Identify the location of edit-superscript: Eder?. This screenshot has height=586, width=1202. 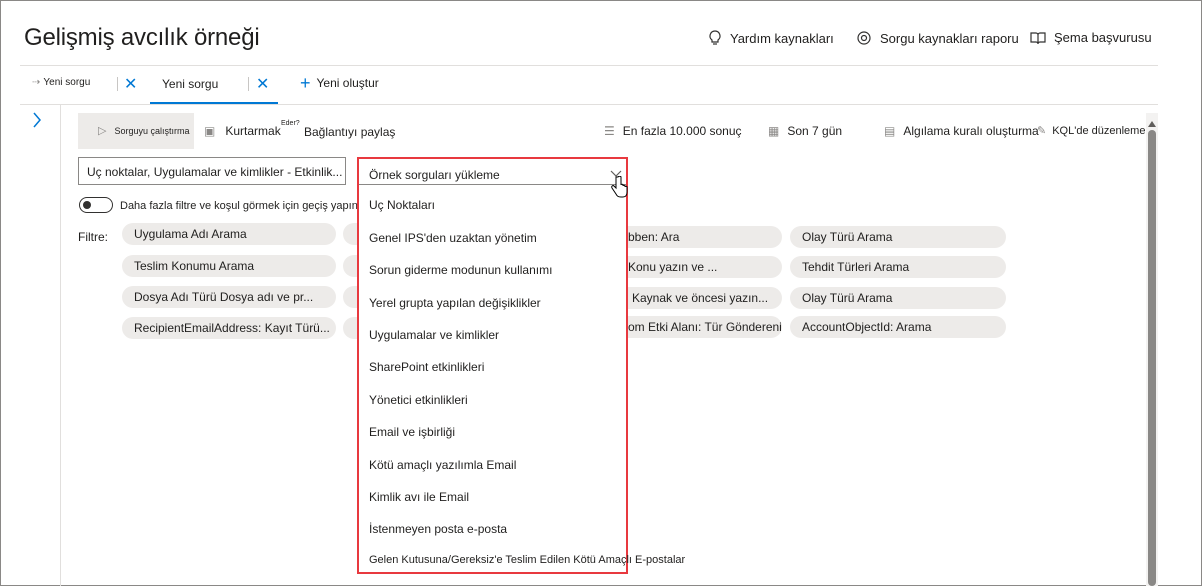
(290, 123).